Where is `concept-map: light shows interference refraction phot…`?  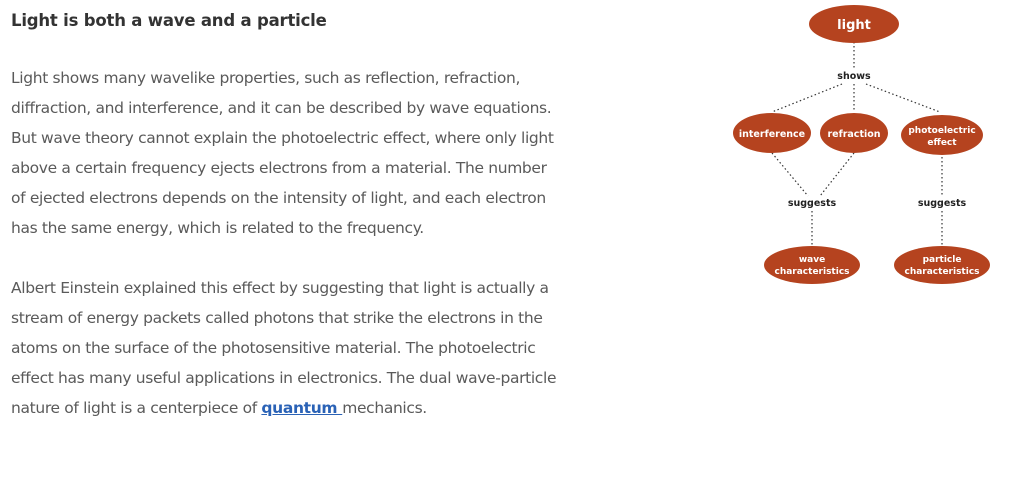
concept-map: light shows interference refraction phot… is located at coordinates (861, 144).